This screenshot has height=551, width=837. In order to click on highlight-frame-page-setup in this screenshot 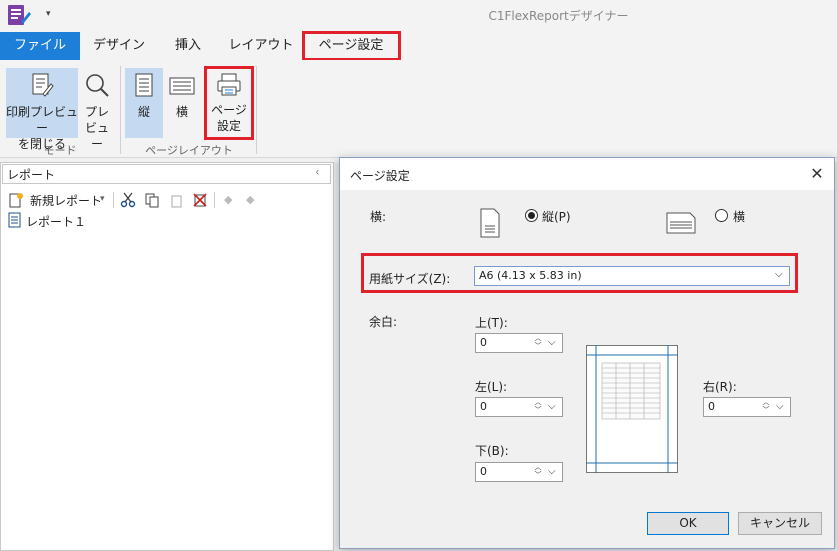, I will do `click(229, 103)`.